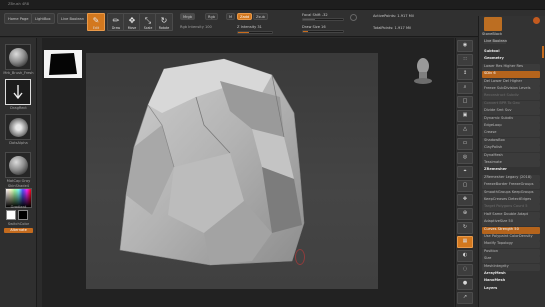  I want to click on panel-row-reconstruct-subdiv: Reconstruct Subdiv, so click(511, 97).